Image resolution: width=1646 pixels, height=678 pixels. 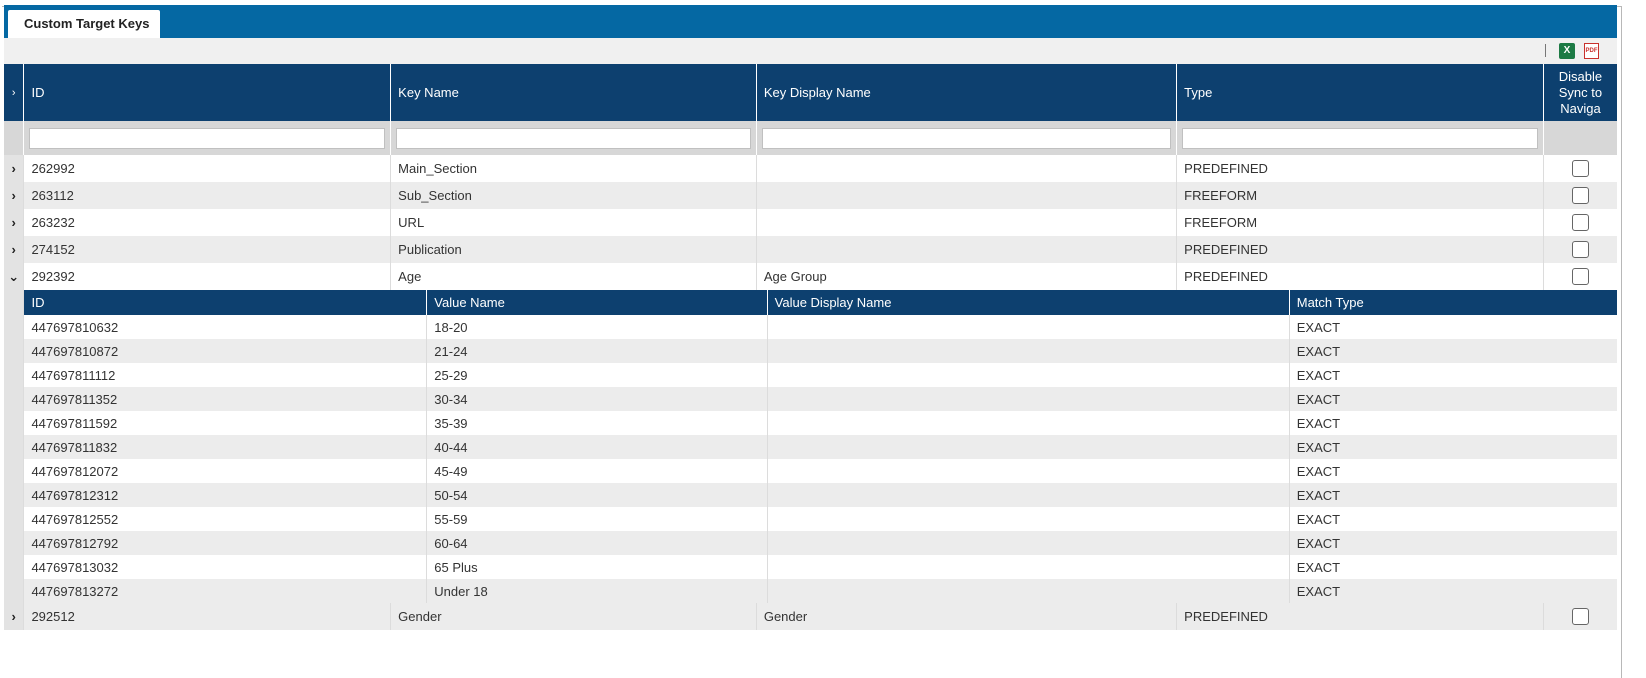 What do you see at coordinates (207, 92) in the screenshot?
I see `column-header-id: ID` at bounding box center [207, 92].